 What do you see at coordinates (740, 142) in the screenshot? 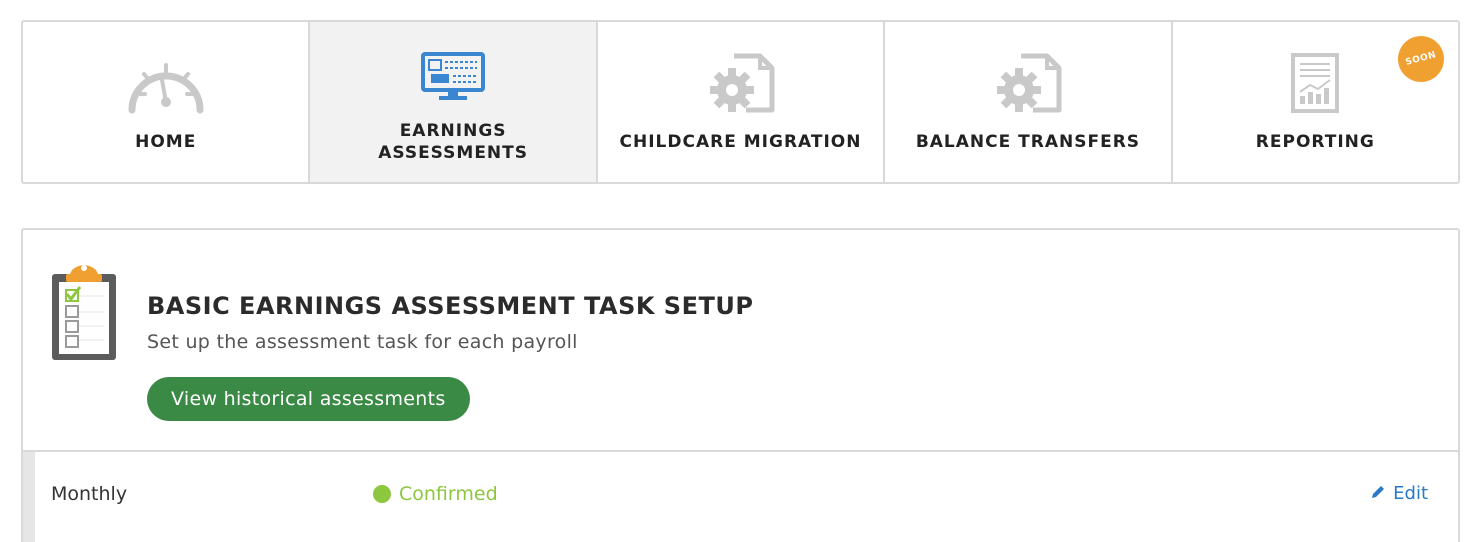
I see `tab-label: CHILDCARE MIGRATION` at bounding box center [740, 142].